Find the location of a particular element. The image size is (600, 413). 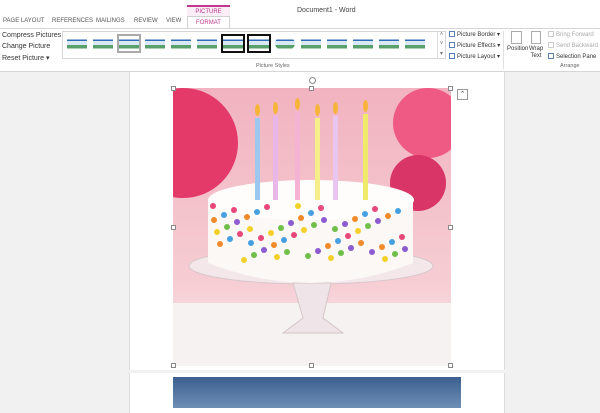

gallery-up-button: ˄ is located at coordinates (441, 36).